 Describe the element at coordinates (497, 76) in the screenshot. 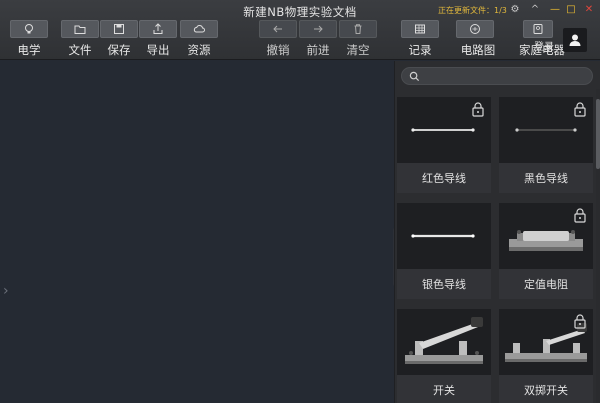

I see `search-input` at that location.